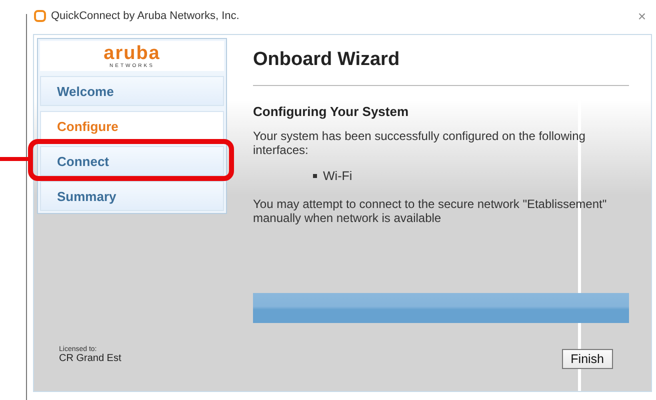 The width and height of the screenshot is (656, 400). Describe the element at coordinates (327, 60) in the screenshot. I see `wizard-title: Onboard Wizard` at that location.